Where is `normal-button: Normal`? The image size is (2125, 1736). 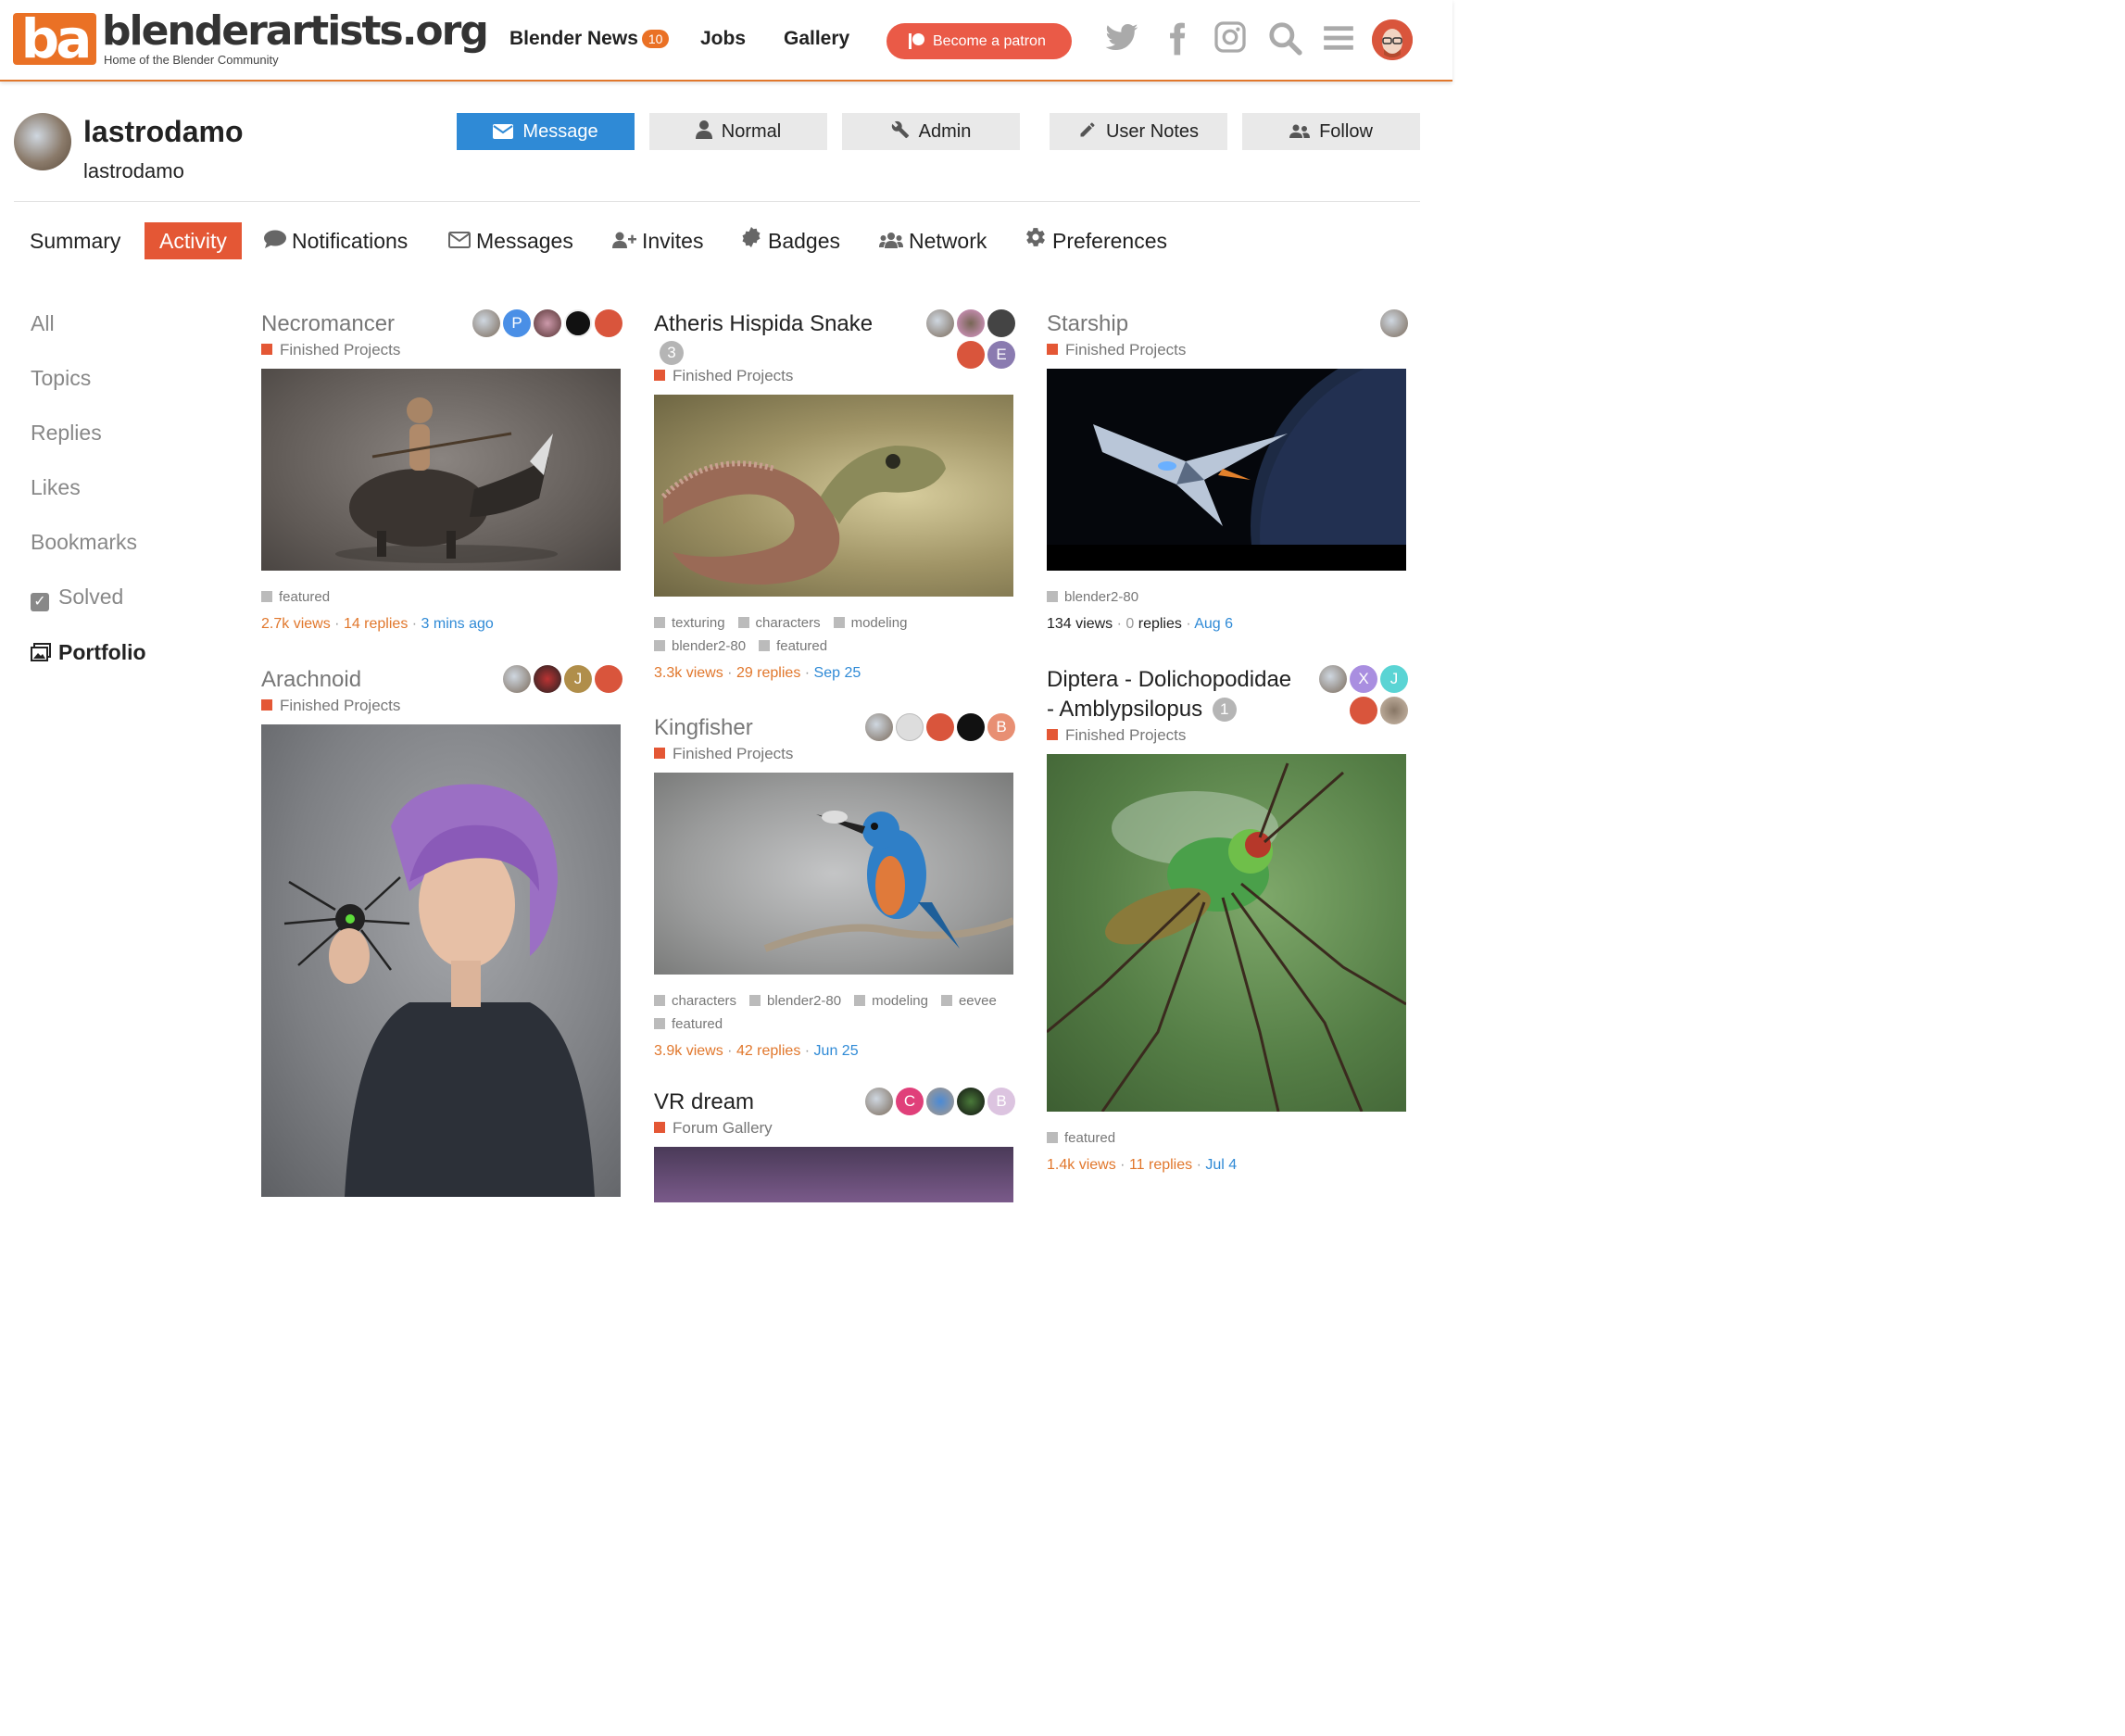
normal-button: Normal is located at coordinates (738, 131).